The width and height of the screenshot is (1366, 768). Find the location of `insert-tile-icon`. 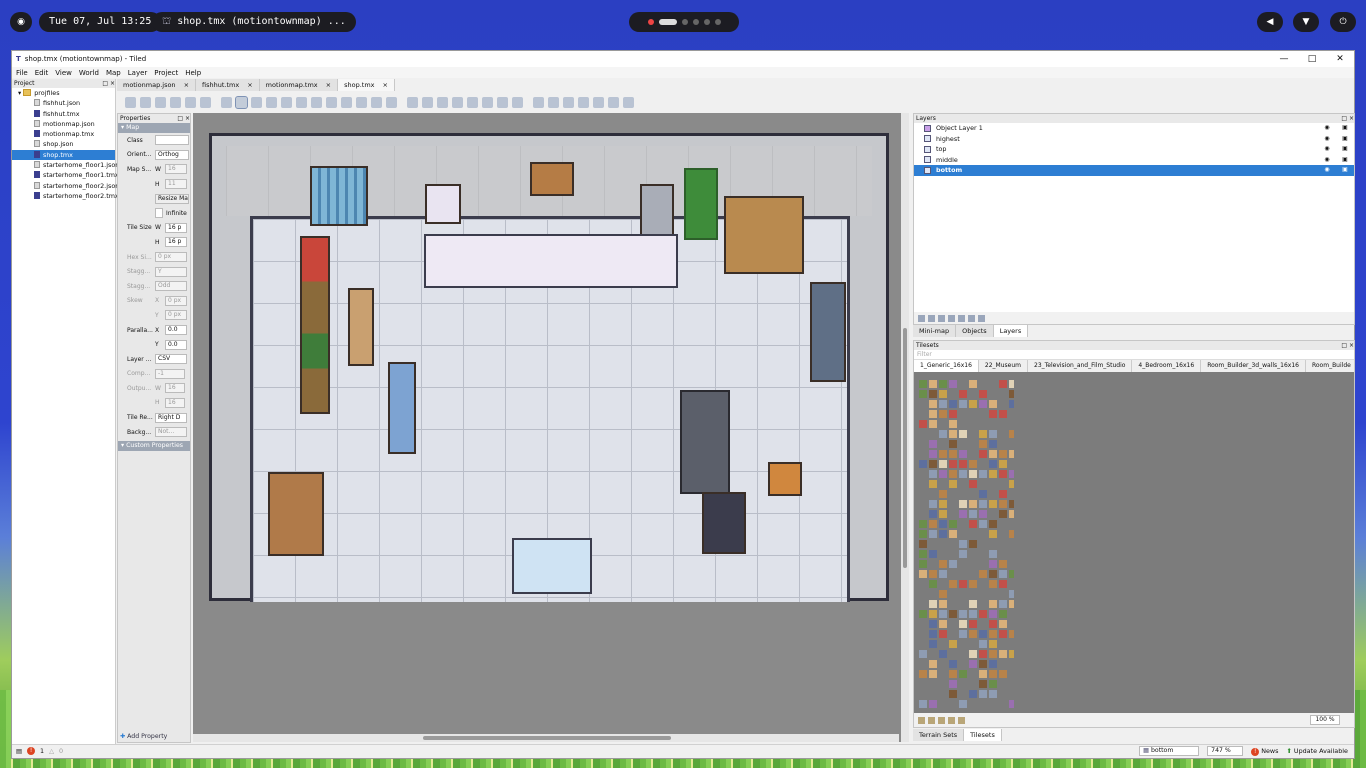

insert-tile-icon is located at coordinates (487, 102).